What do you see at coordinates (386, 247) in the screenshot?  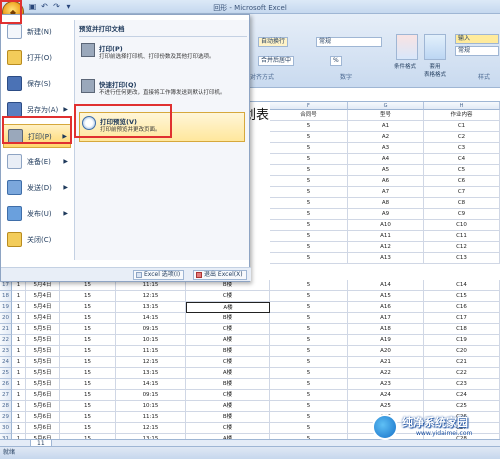 I see `table-cell: A12` at bounding box center [386, 247].